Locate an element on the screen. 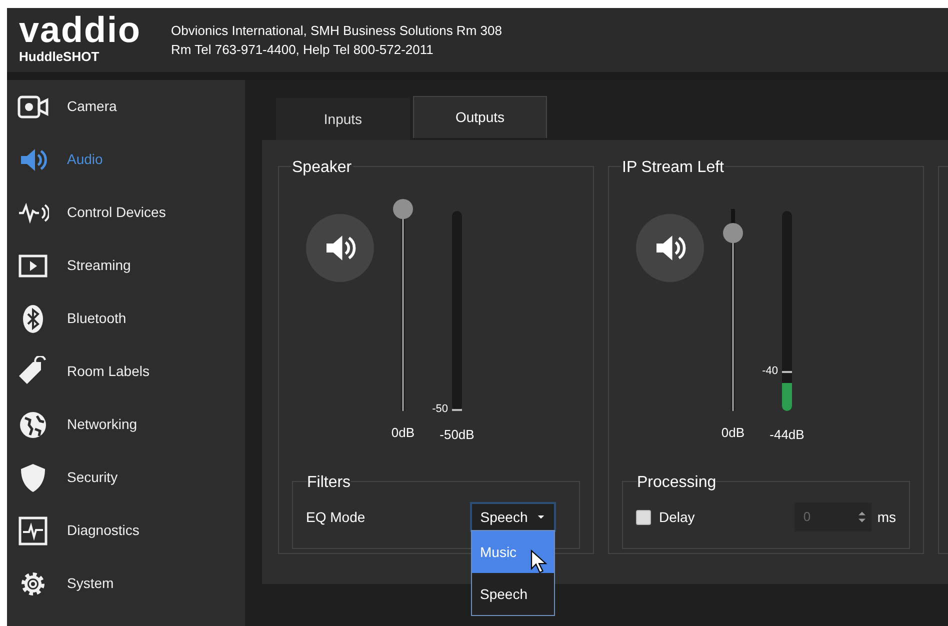  meter-reading: -50dB is located at coordinates (457, 435).